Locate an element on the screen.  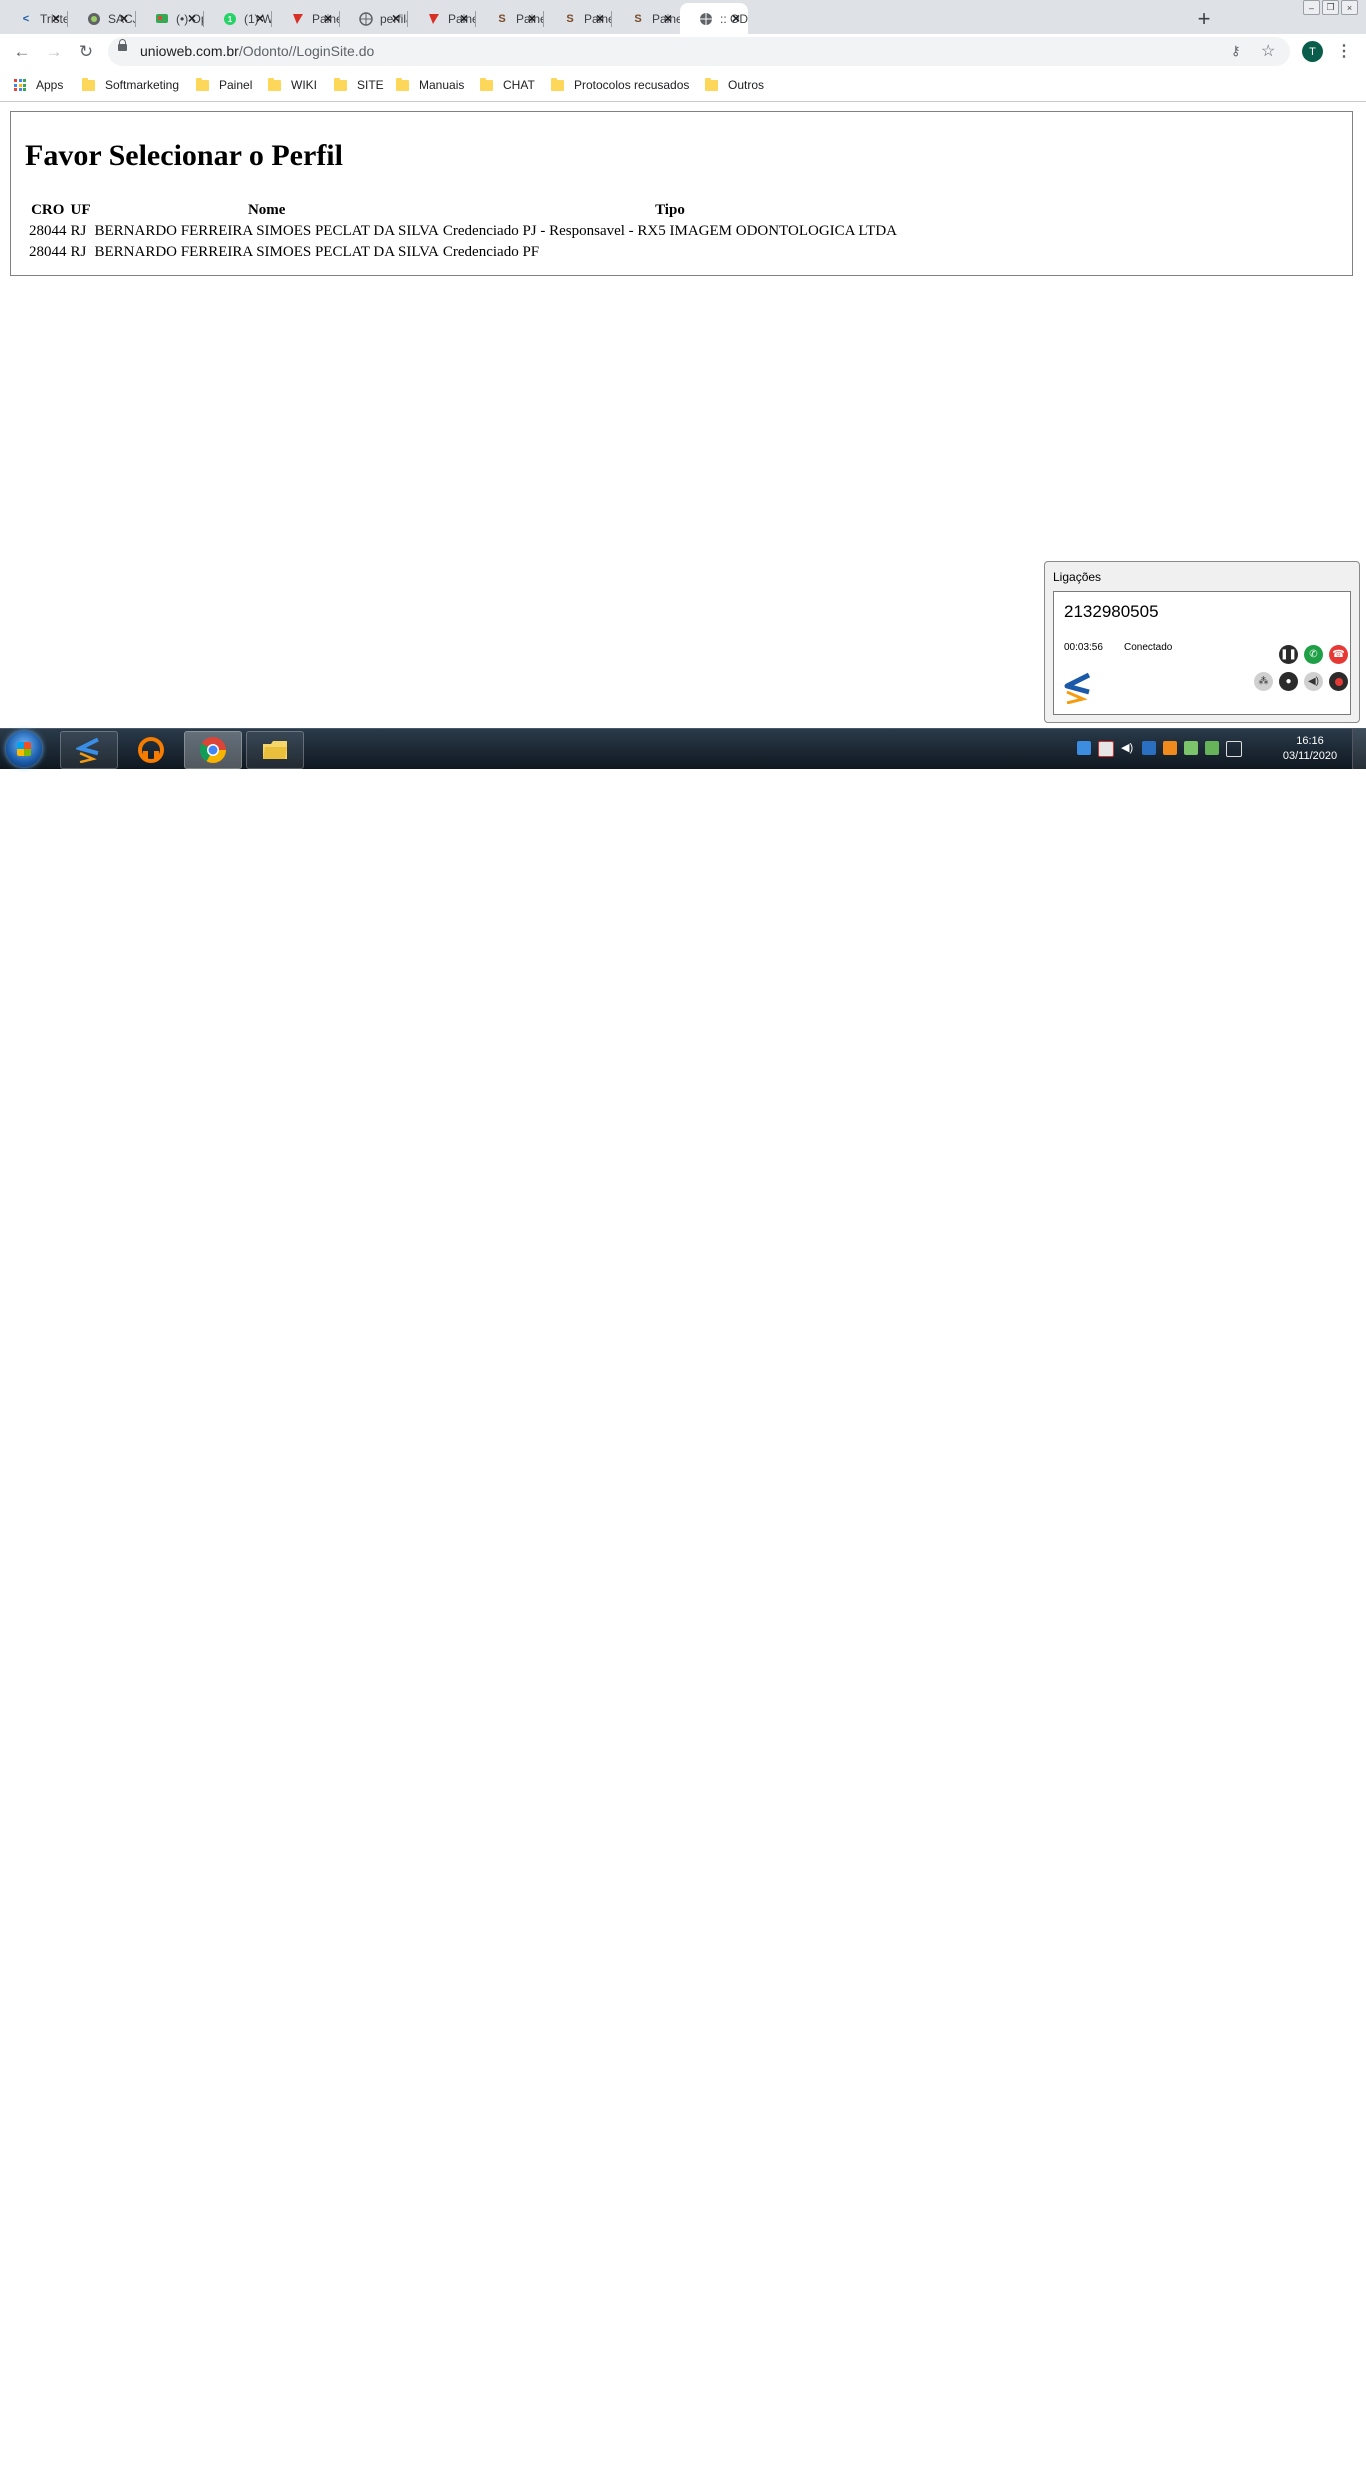
bookmark-label: Softmarketing is located at coordinates (142, 85).